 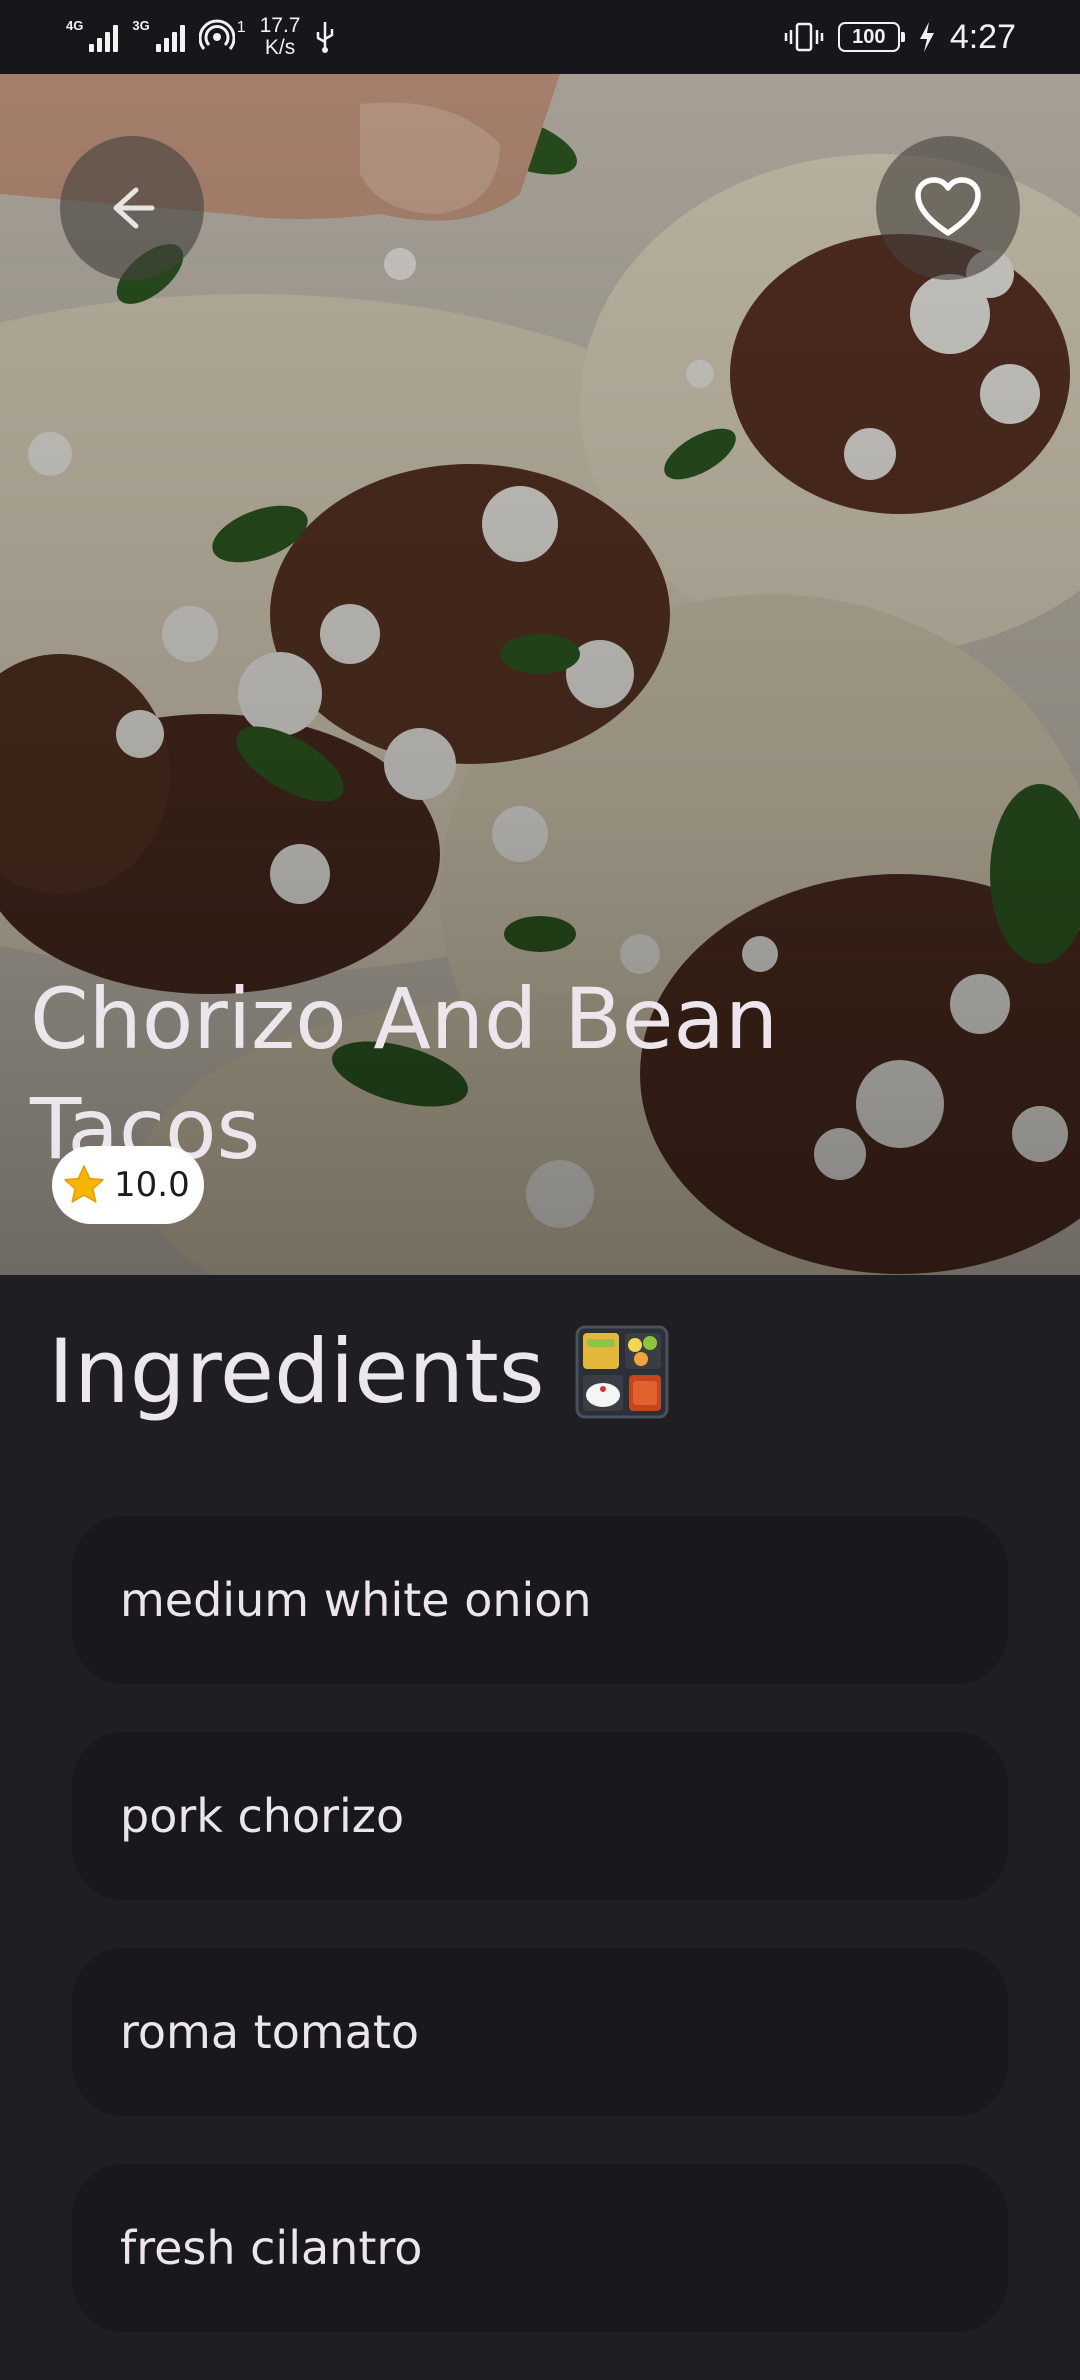 I want to click on ingredient-label: fresh cilantro, so click(x=271, y=2248).